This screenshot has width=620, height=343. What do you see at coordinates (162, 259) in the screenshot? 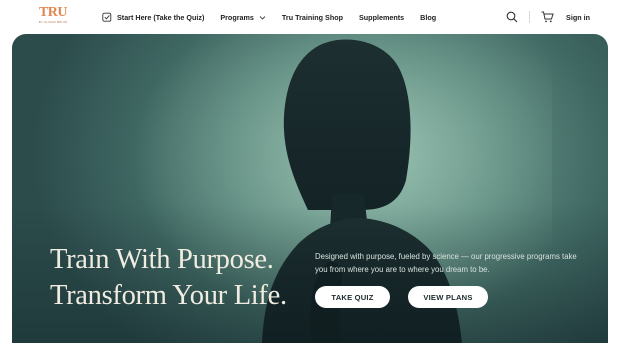
I see `hero-headline-line1: Train With Purpose.` at bounding box center [162, 259].